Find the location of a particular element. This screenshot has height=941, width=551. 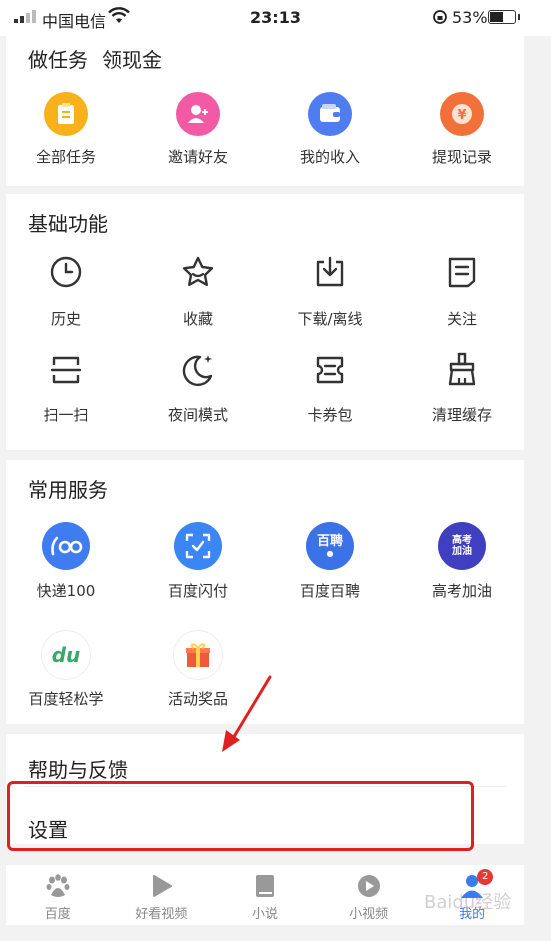

gaokao-label: 高考加油 is located at coordinates (461, 591).